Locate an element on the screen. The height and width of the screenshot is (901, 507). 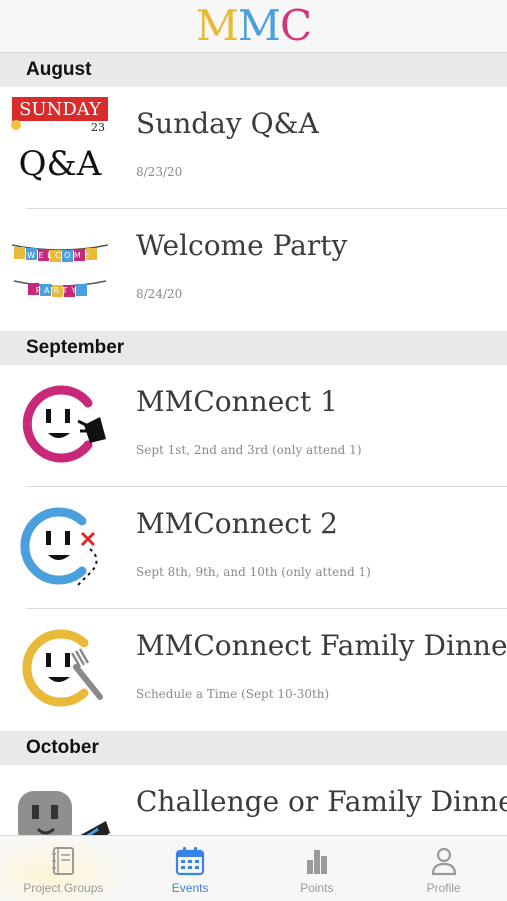
calendar-icon is located at coordinates (190, 861).